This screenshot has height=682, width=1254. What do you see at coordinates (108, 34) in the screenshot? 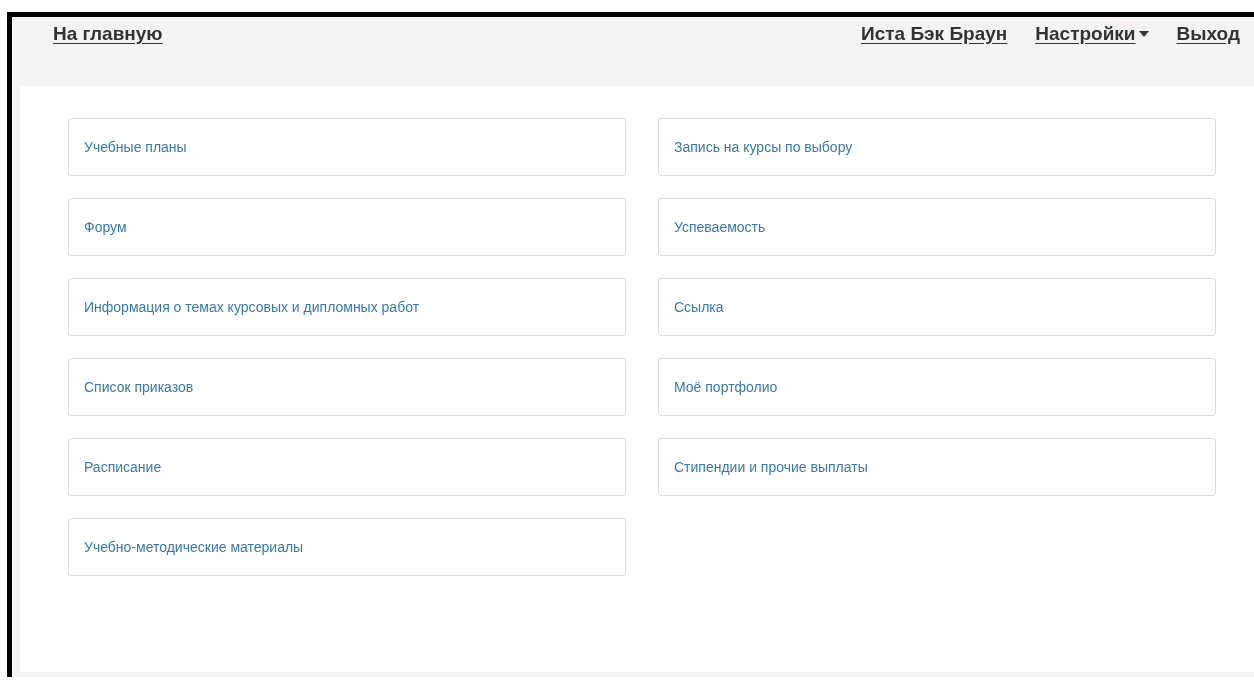
I see `home-link: На главную` at bounding box center [108, 34].